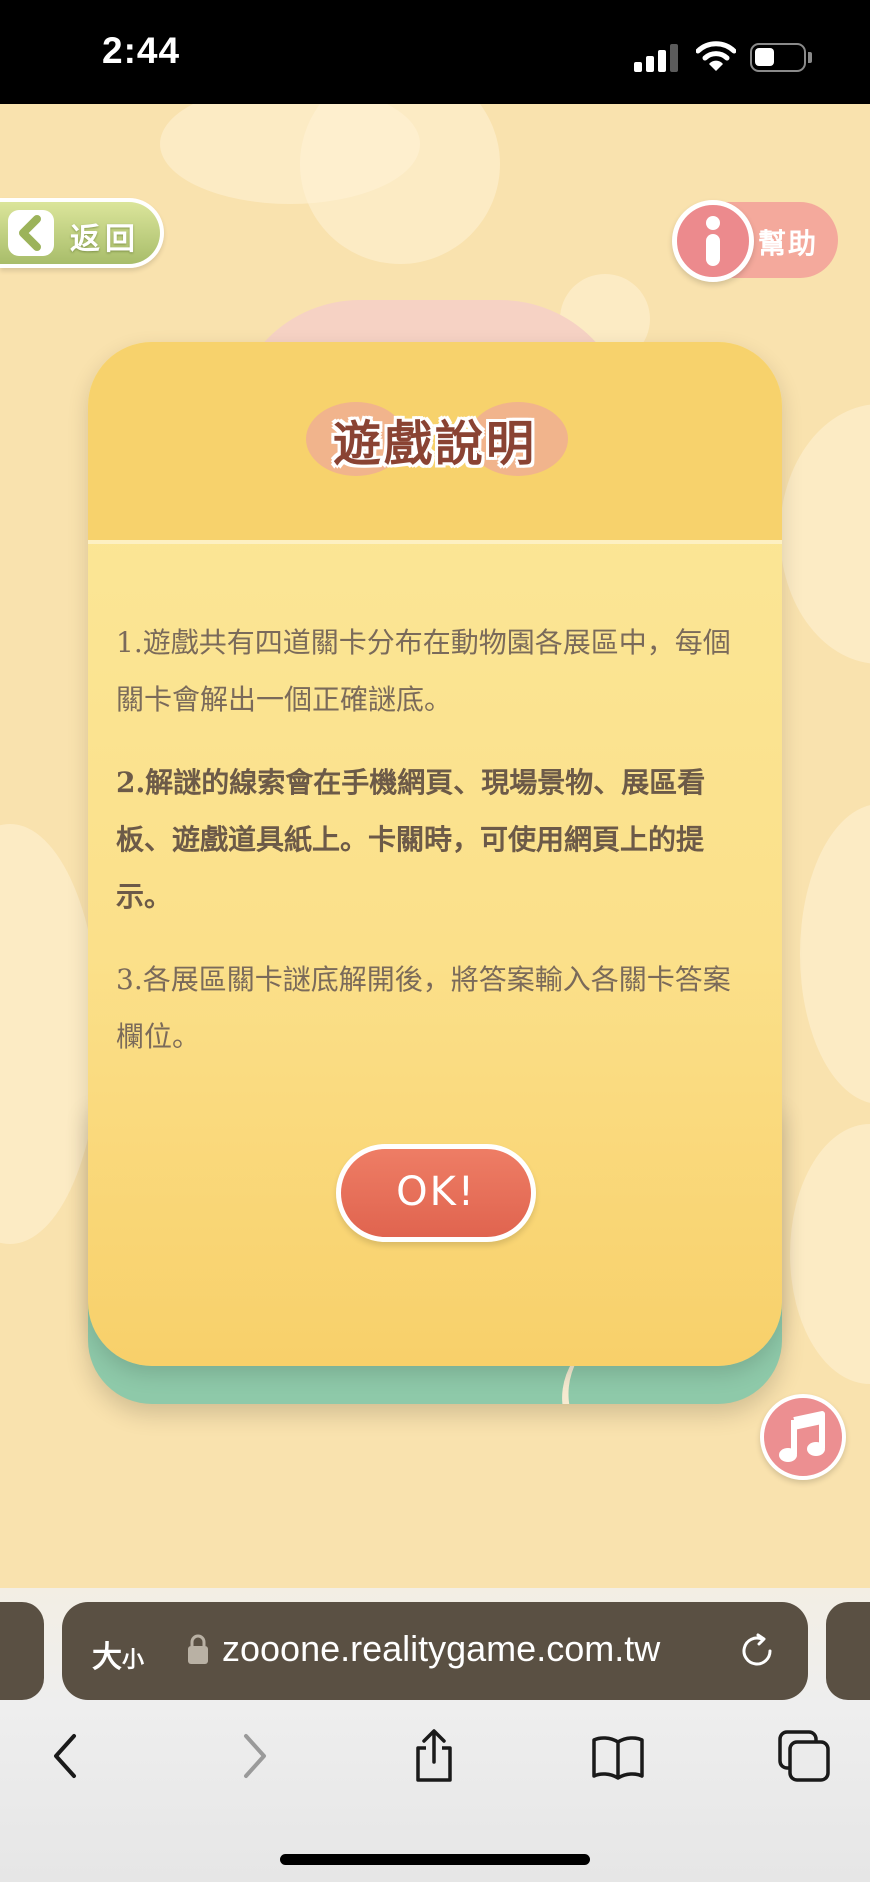  I want to click on info-icon, so click(713, 241).